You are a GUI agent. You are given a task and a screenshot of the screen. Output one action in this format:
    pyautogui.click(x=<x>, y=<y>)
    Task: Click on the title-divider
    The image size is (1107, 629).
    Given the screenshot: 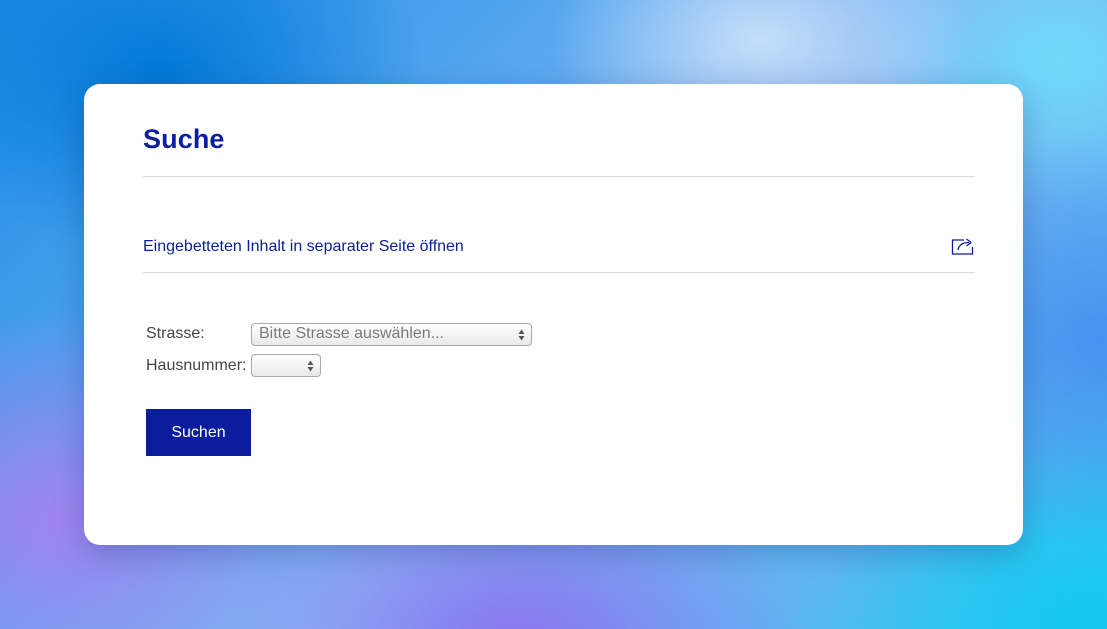 What is the action you would take?
    pyautogui.click(x=559, y=176)
    